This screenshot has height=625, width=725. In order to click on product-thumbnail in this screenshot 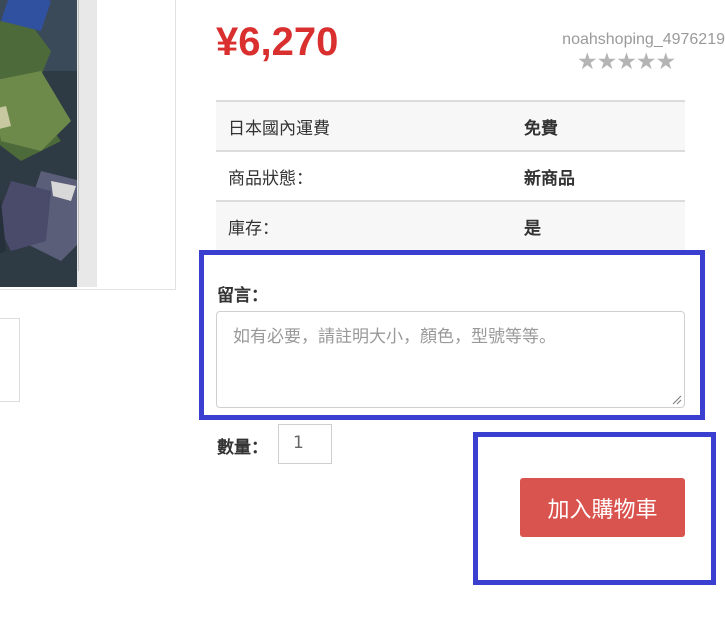, I will do `click(10, 360)`.